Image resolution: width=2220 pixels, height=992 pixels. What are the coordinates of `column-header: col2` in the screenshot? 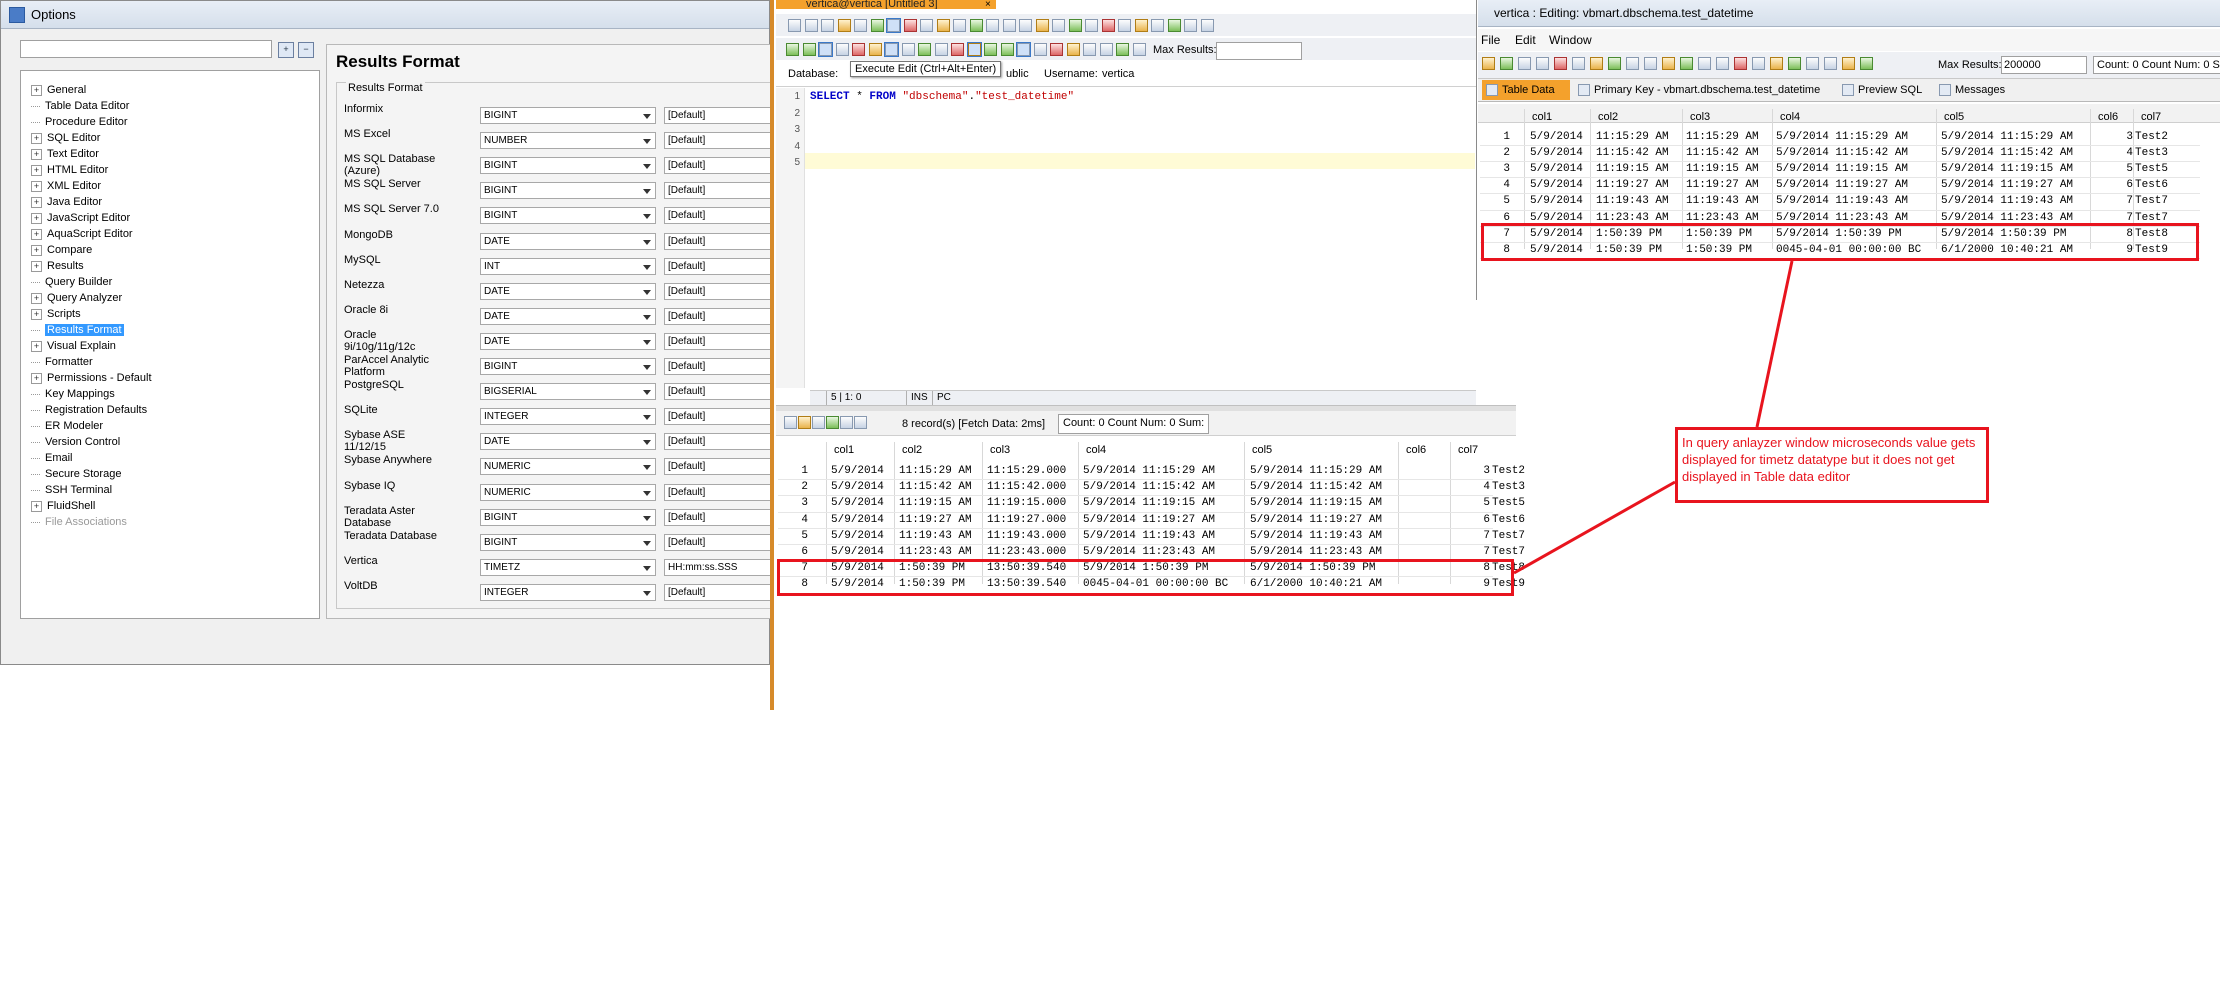 It's located at (1608, 117).